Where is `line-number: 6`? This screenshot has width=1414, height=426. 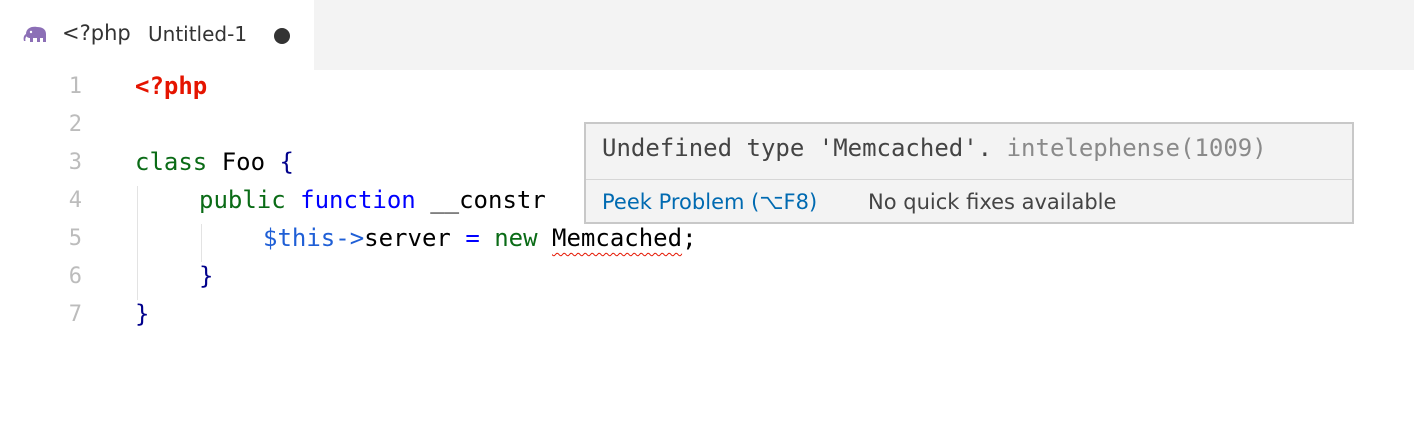
line-number: 6 is located at coordinates (75, 276).